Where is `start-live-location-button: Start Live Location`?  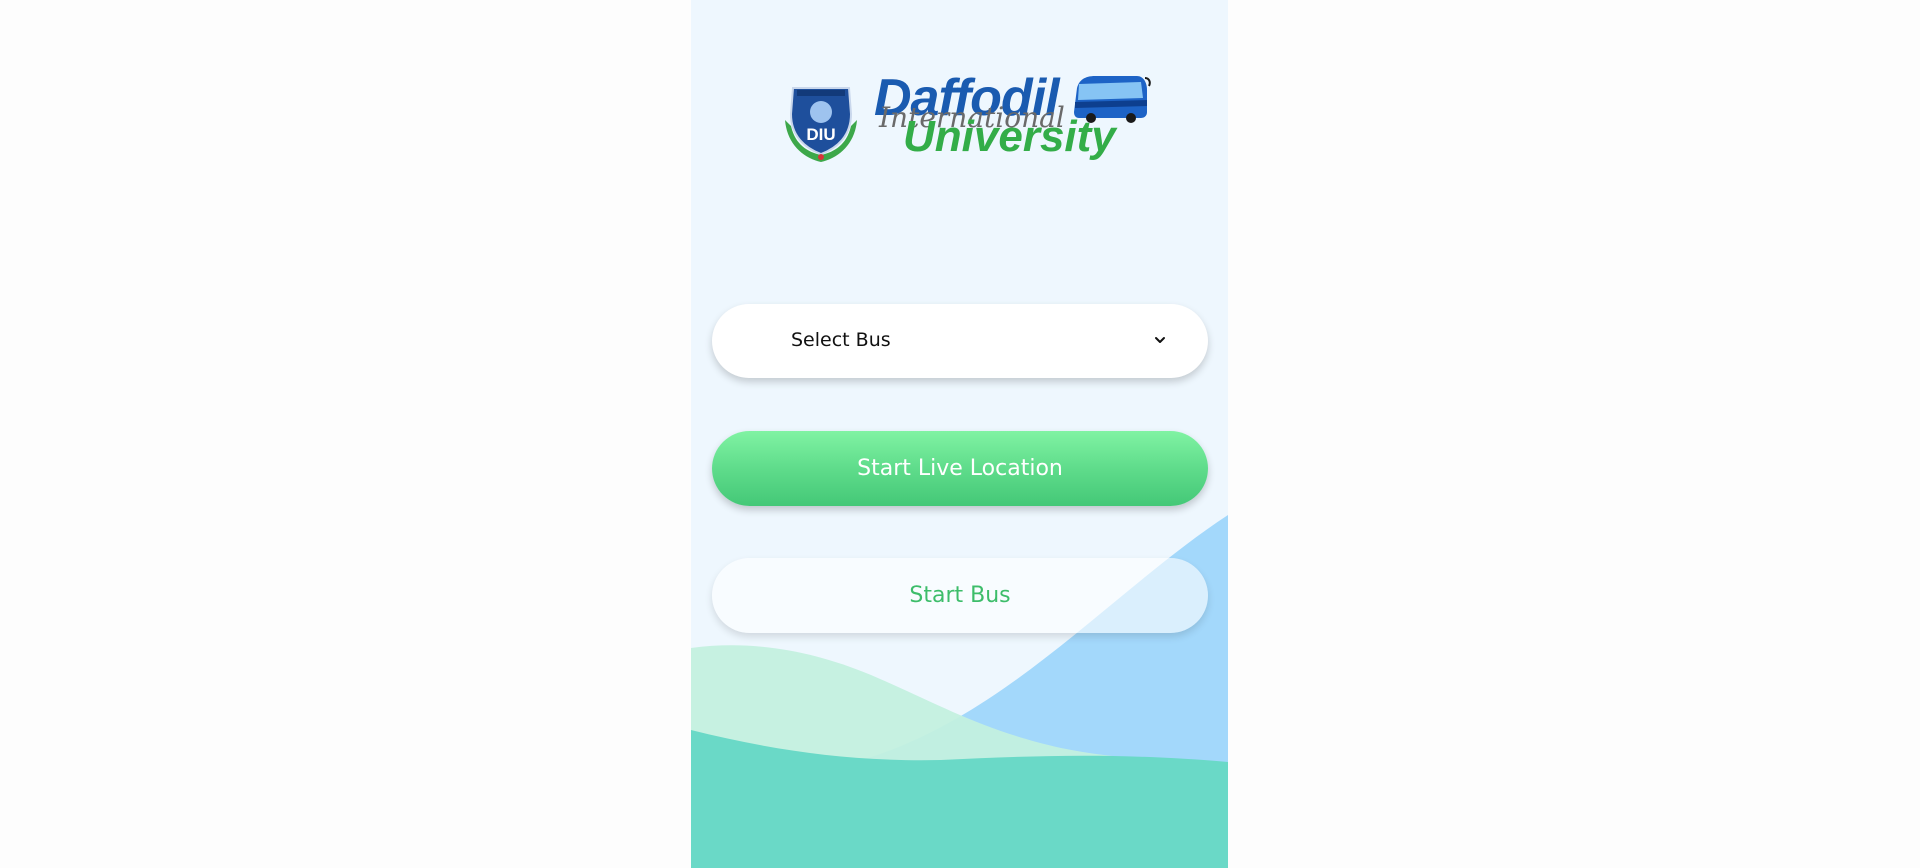
start-live-location-button: Start Live Location is located at coordinates (960, 468).